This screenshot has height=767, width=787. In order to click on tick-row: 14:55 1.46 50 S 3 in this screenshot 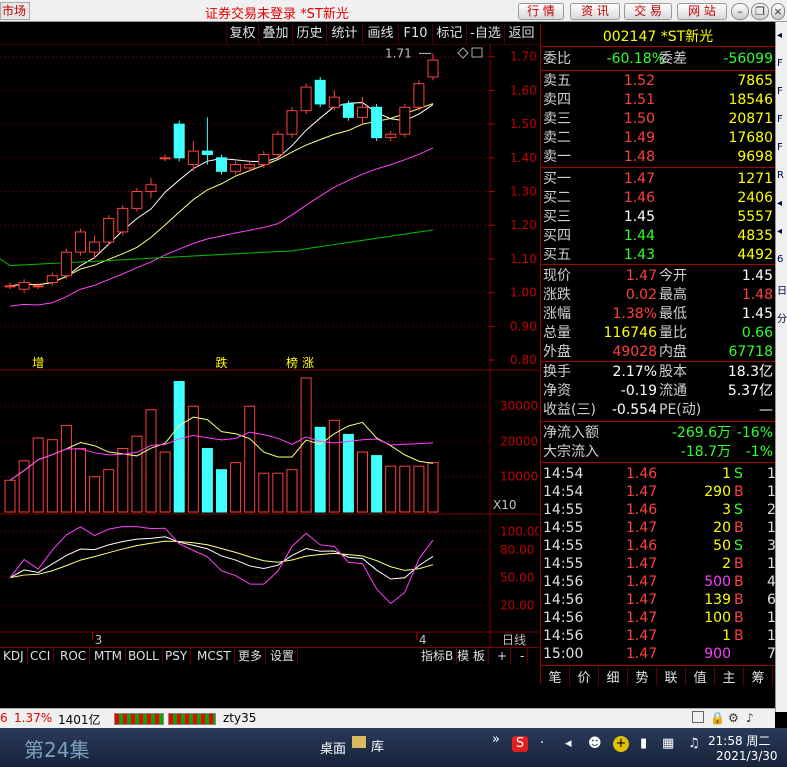, I will do `click(658, 546)`.